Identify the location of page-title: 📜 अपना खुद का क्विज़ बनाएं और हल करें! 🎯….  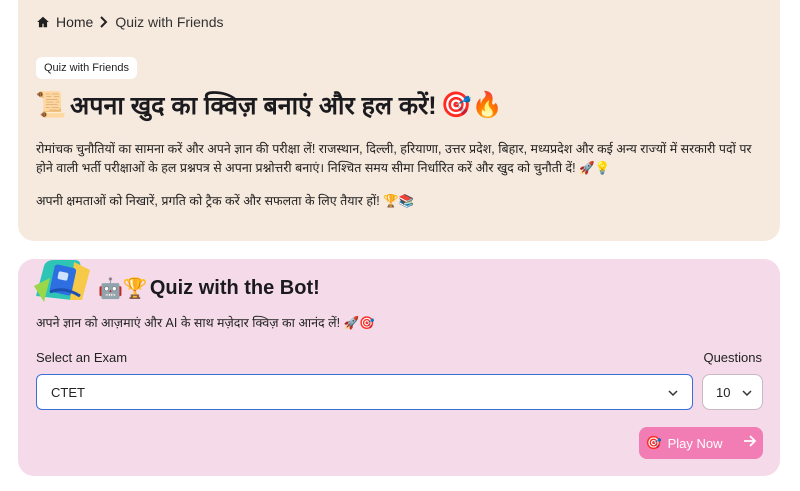
(269, 105).